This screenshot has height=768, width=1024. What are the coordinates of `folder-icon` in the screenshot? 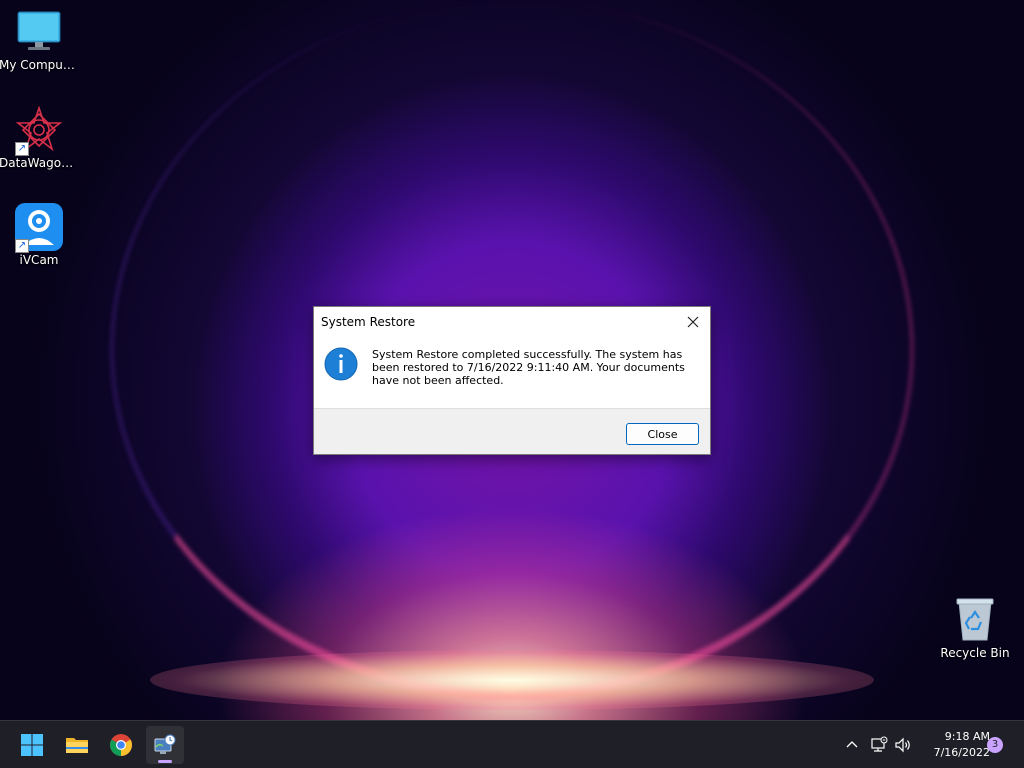 It's located at (77, 745).